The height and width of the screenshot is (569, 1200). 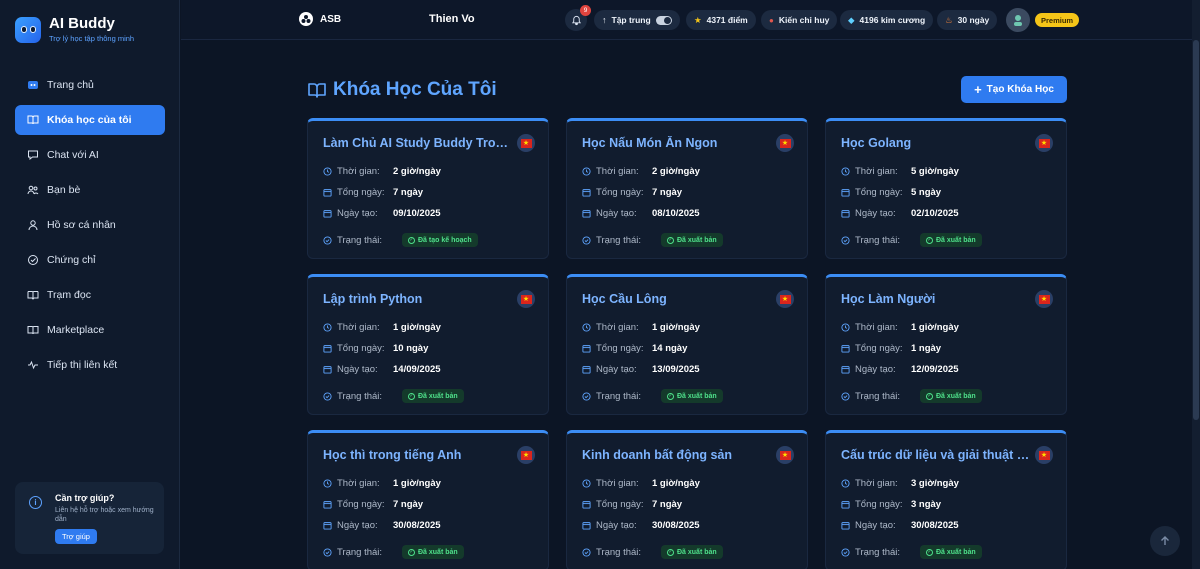 What do you see at coordinates (418, 299) in the screenshot?
I see `course-title: Lập trình Python` at bounding box center [418, 299].